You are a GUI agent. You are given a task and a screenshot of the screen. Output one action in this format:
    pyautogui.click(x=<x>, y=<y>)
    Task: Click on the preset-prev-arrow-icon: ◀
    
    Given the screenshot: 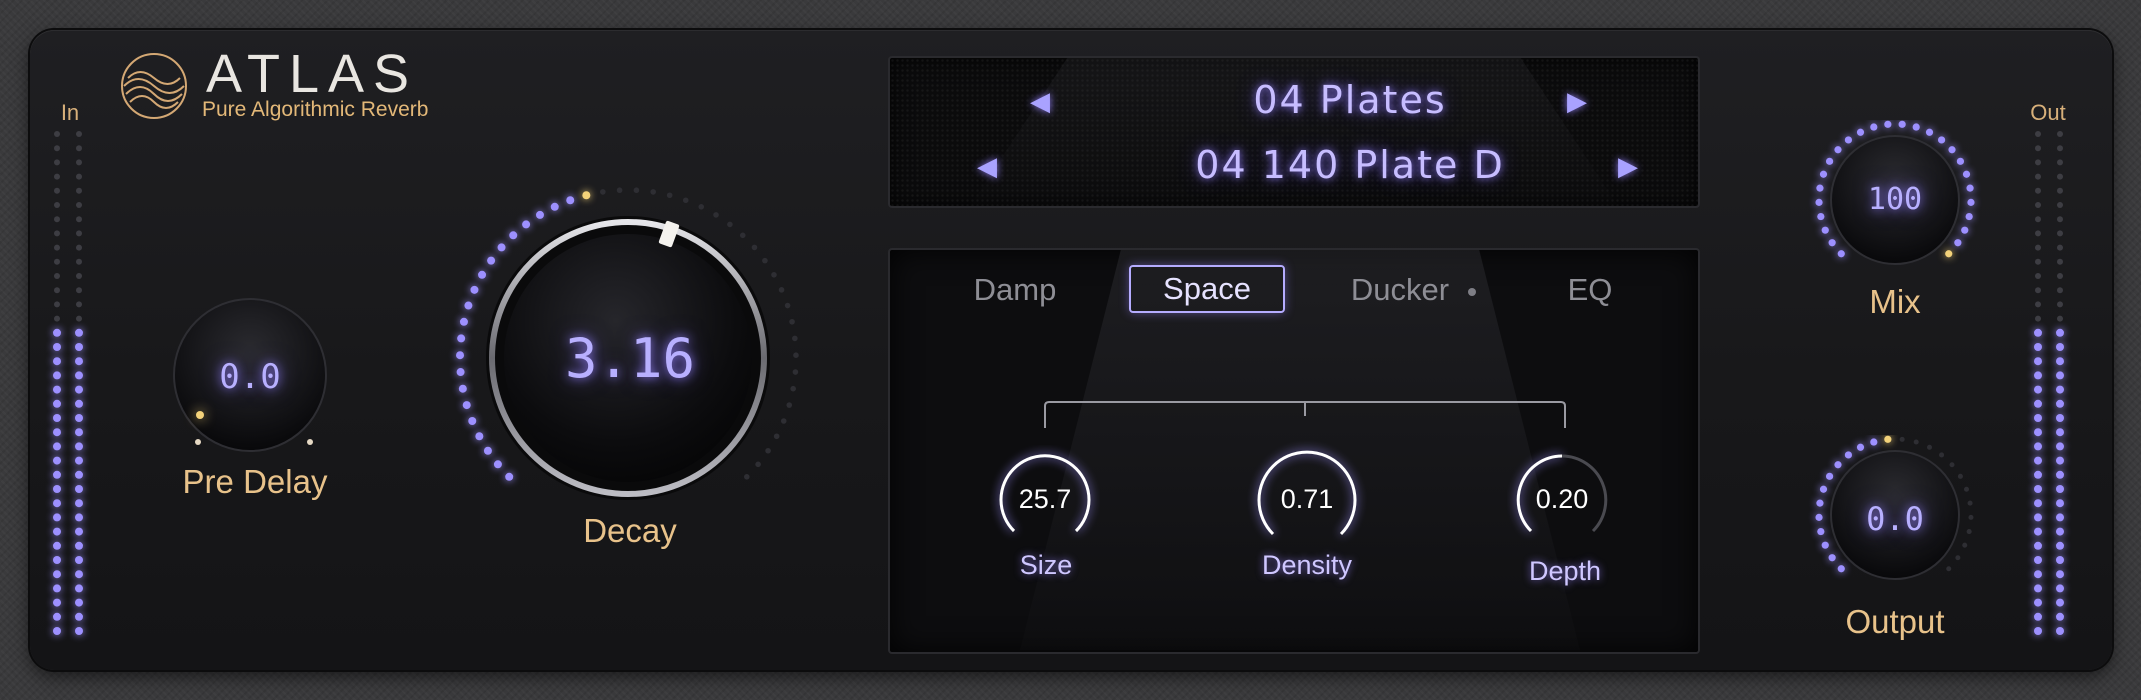 What is the action you would take?
    pyautogui.click(x=987, y=166)
    